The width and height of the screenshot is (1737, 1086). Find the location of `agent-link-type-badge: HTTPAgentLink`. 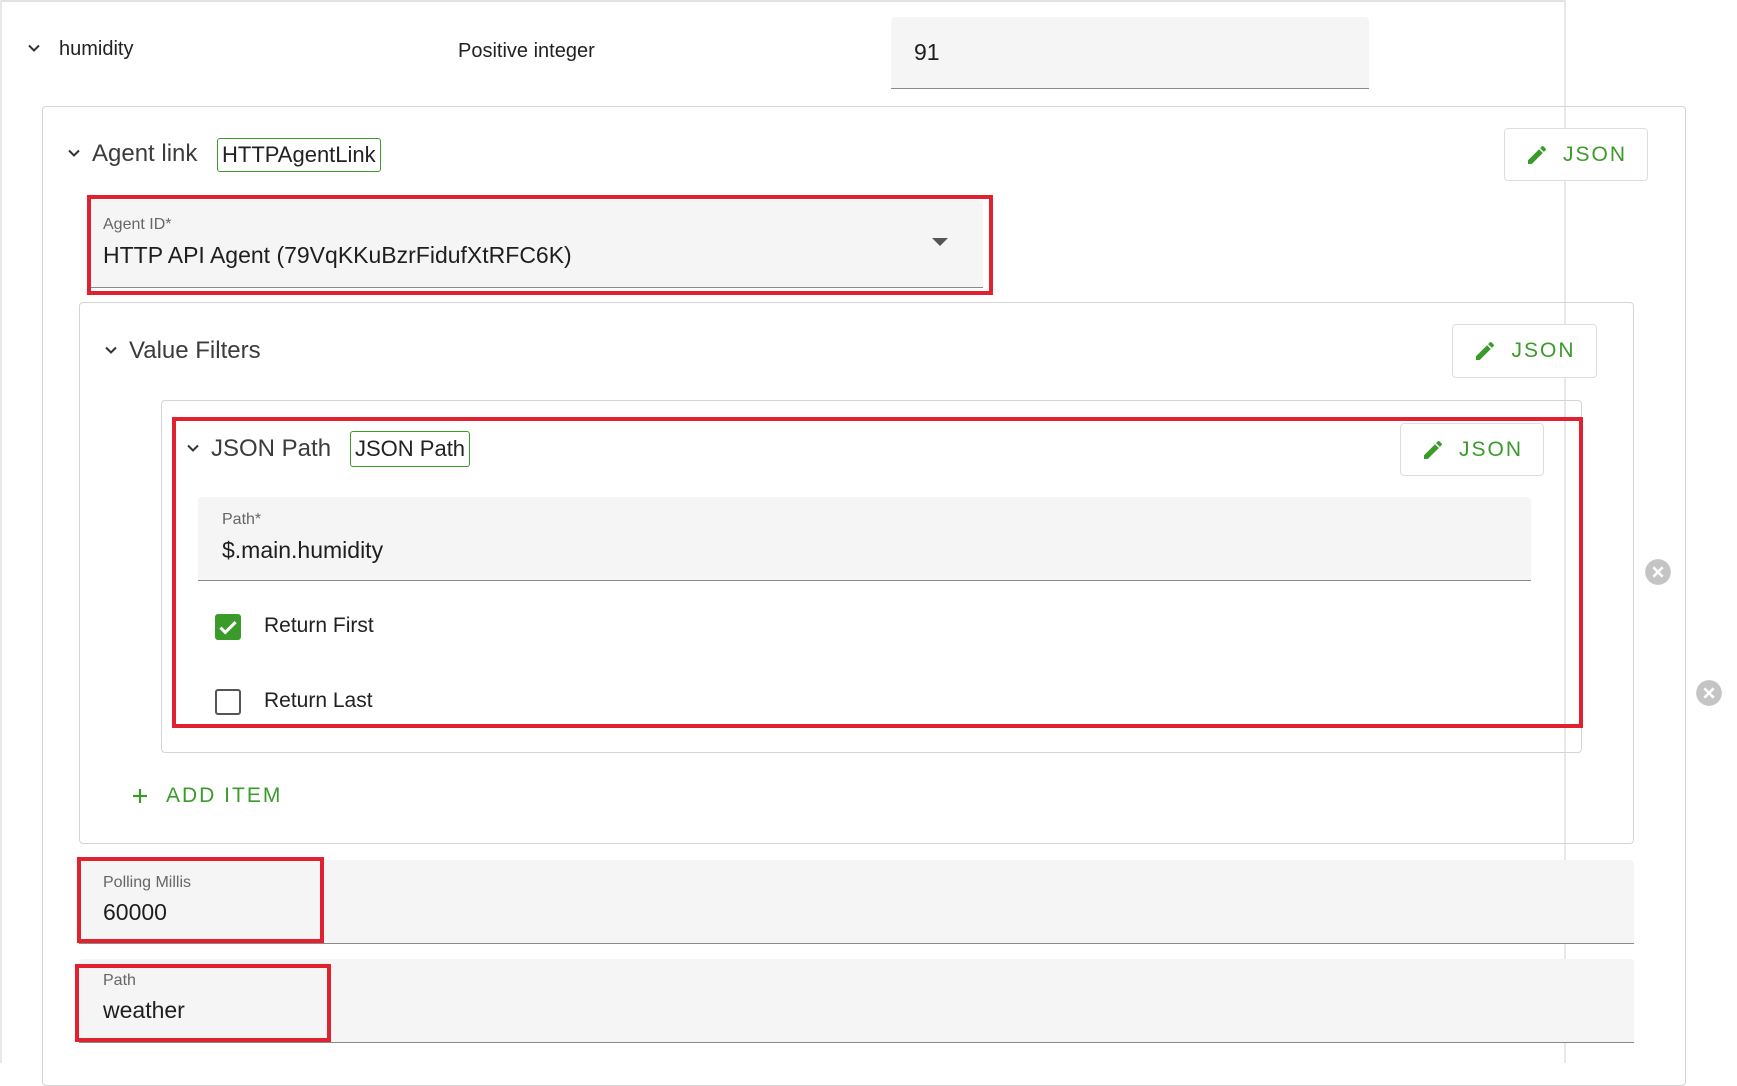

agent-link-type-badge: HTTPAgentLink is located at coordinates (299, 155).